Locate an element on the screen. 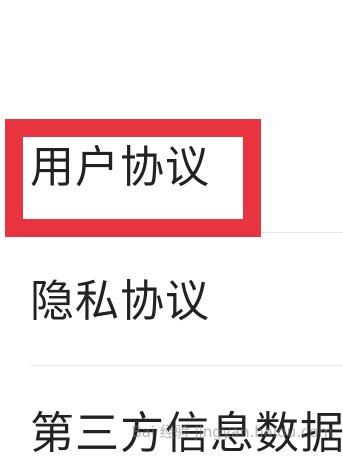  menu-item-label: 用户协议 is located at coordinates (120, 167).